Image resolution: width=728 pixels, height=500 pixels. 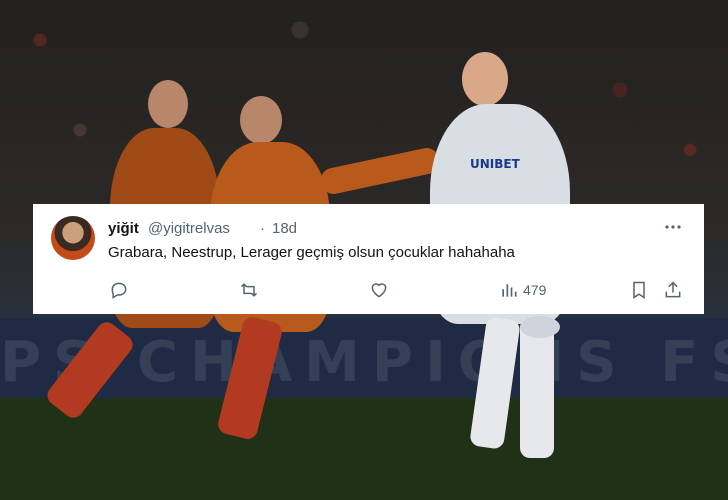 I want to click on views-icon, so click(x=509, y=290).